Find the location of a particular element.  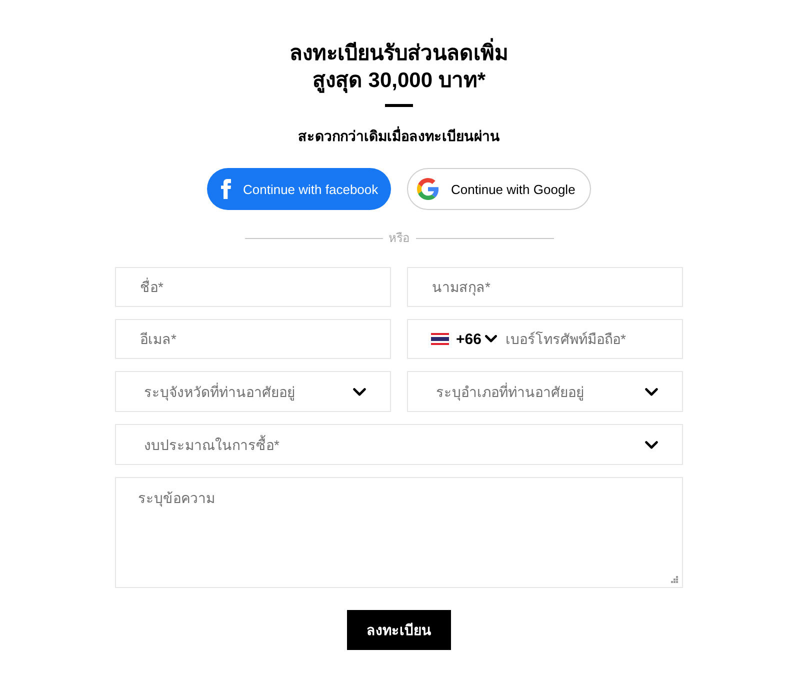

thai-flag-icon is located at coordinates (440, 339).